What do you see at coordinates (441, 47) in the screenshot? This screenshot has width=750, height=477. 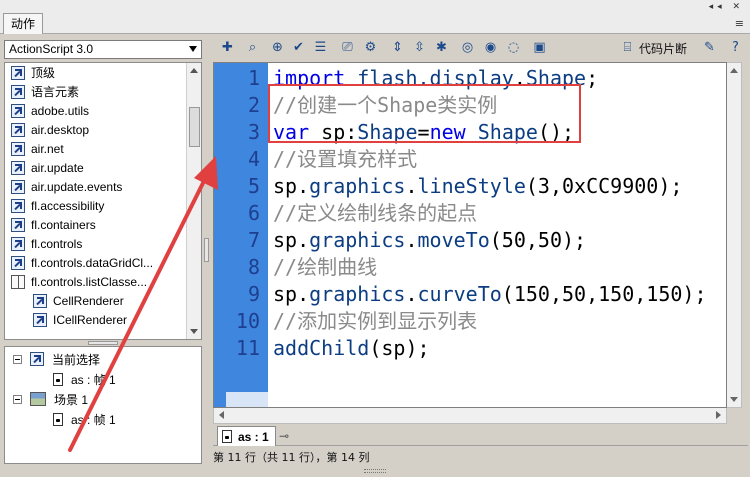 I see `expand-all-icon: ✱` at bounding box center [441, 47].